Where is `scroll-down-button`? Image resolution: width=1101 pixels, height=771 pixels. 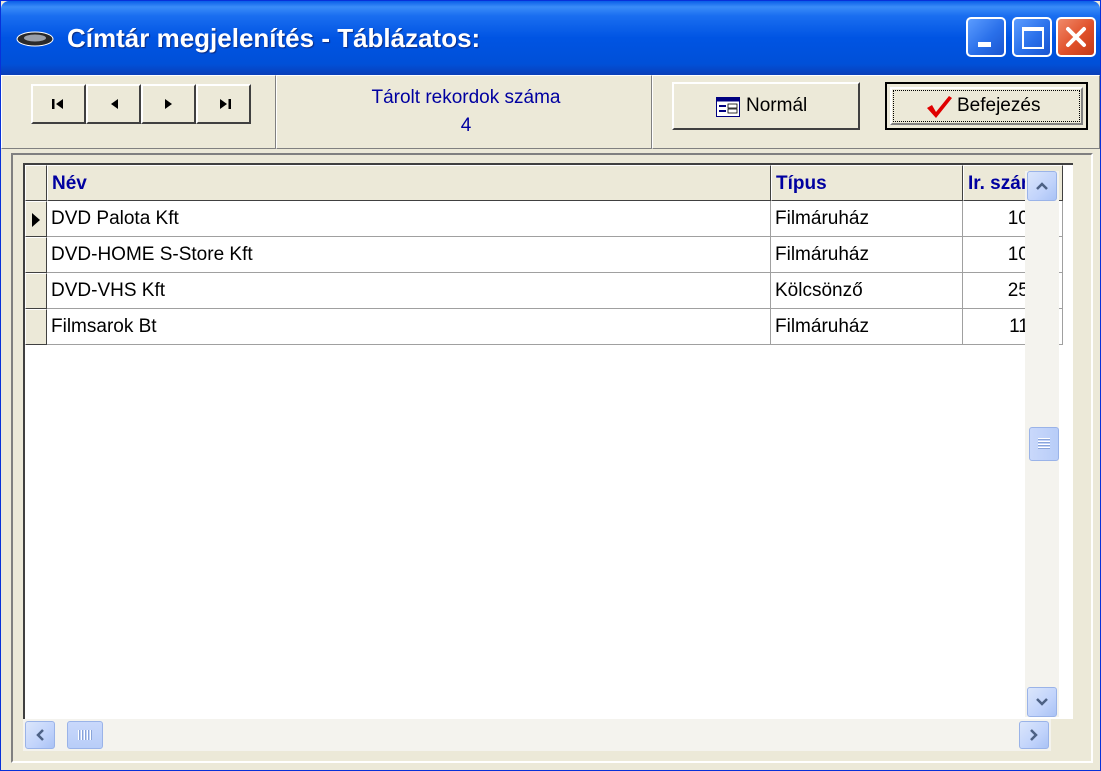
scroll-down-button is located at coordinates (1042, 702).